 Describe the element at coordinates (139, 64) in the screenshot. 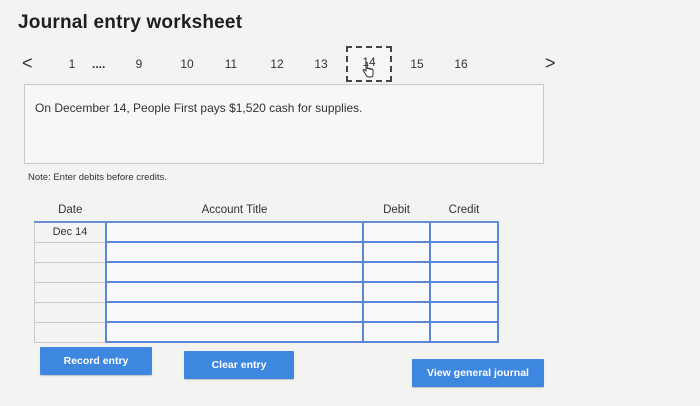

I see `page-link-9: 9` at that location.